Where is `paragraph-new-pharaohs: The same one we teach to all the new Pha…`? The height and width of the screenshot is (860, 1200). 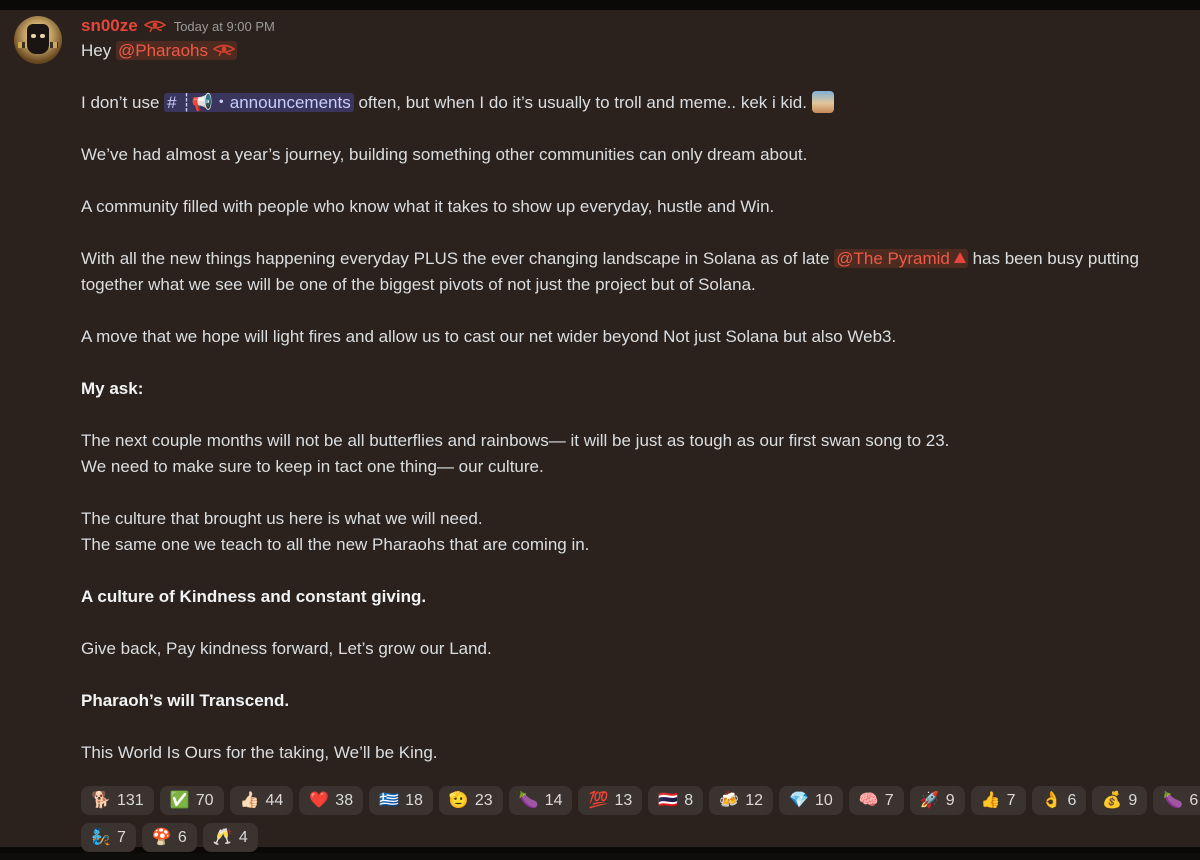
paragraph-new-pharaohs: The same one we teach to all the new Pha… is located at coordinates (335, 544).